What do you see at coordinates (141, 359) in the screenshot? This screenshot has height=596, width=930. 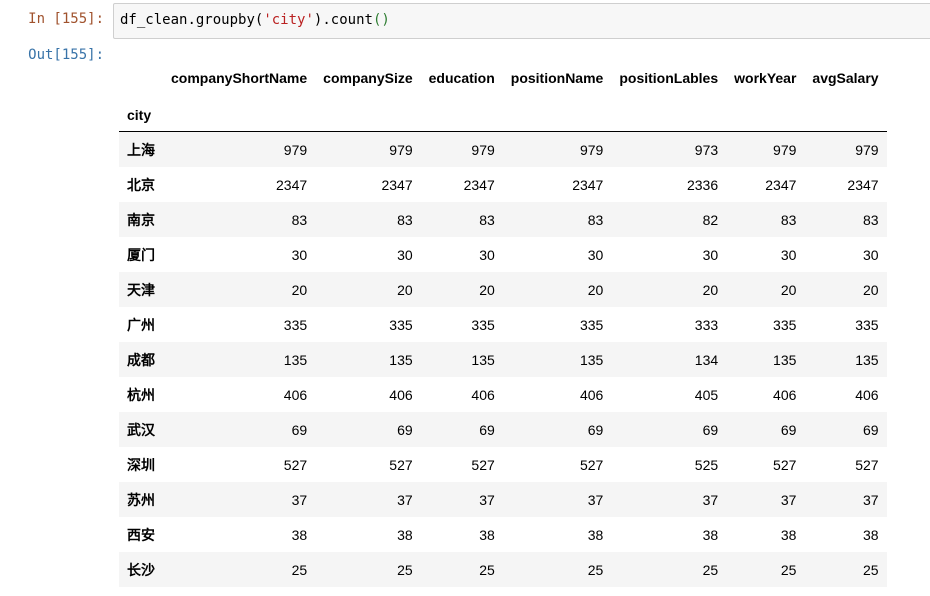 I see `row-index-label: 成都` at bounding box center [141, 359].